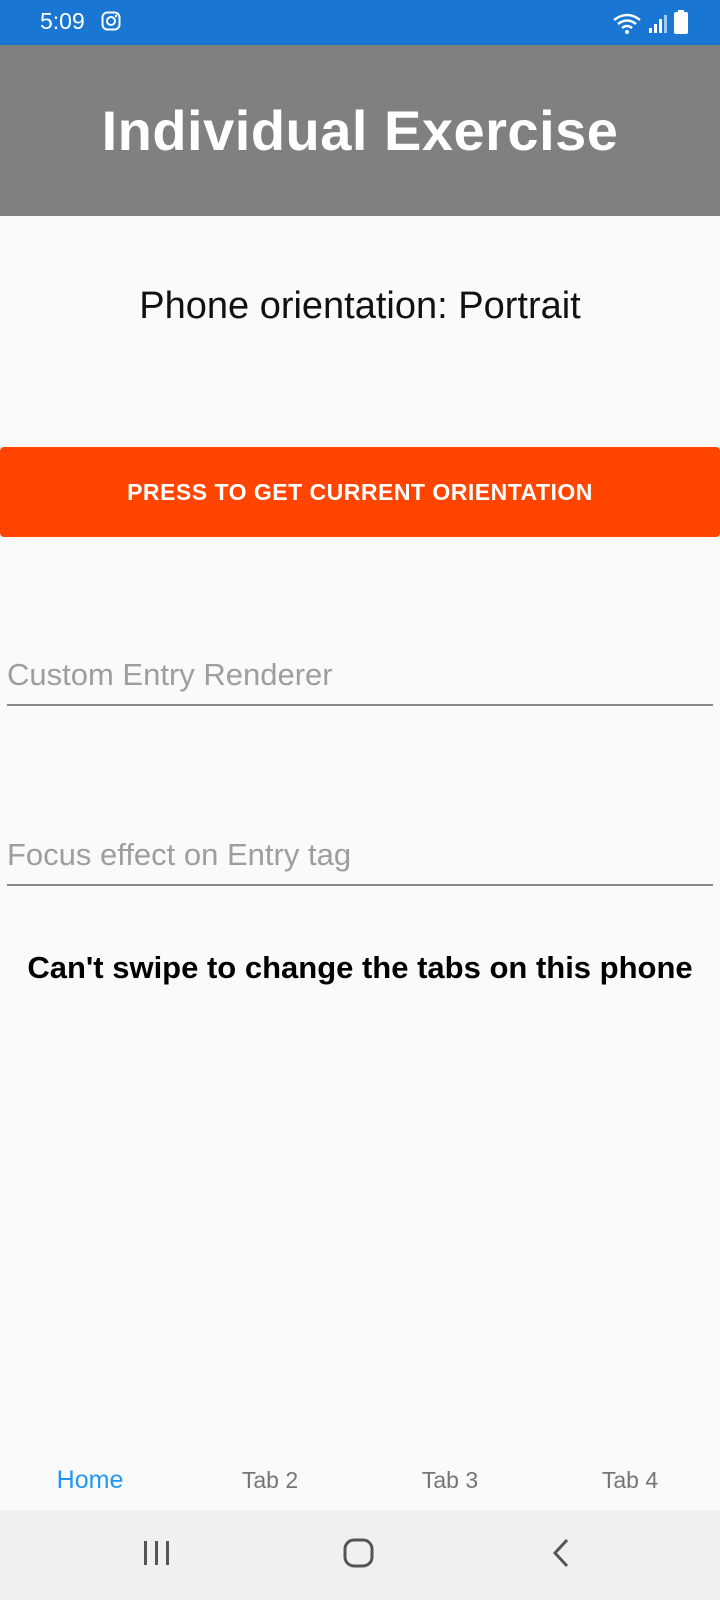 The image size is (720, 1600). What do you see at coordinates (62, 21) in the screenshot?
I see `status-time: 5:09` at bounding box center [62, 21].